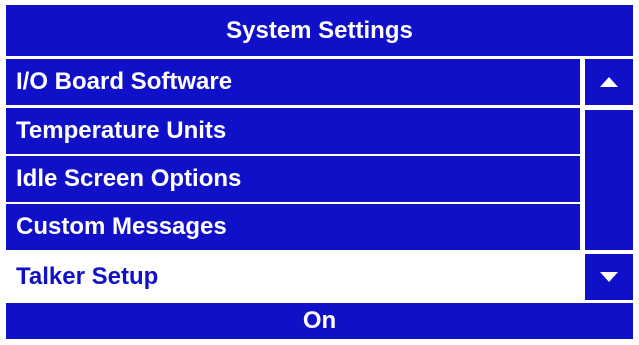 This screenshot has height=345, width=639. I want to click on page-title: System Settings, so click(319, 30).